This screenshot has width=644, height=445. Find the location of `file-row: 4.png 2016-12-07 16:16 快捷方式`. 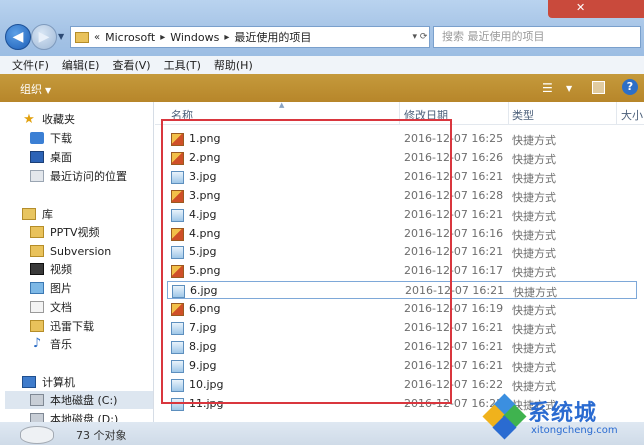

file-row: 4.png 2016-12-07 16:16 快捷方式 is located at coordinates (402, 234).